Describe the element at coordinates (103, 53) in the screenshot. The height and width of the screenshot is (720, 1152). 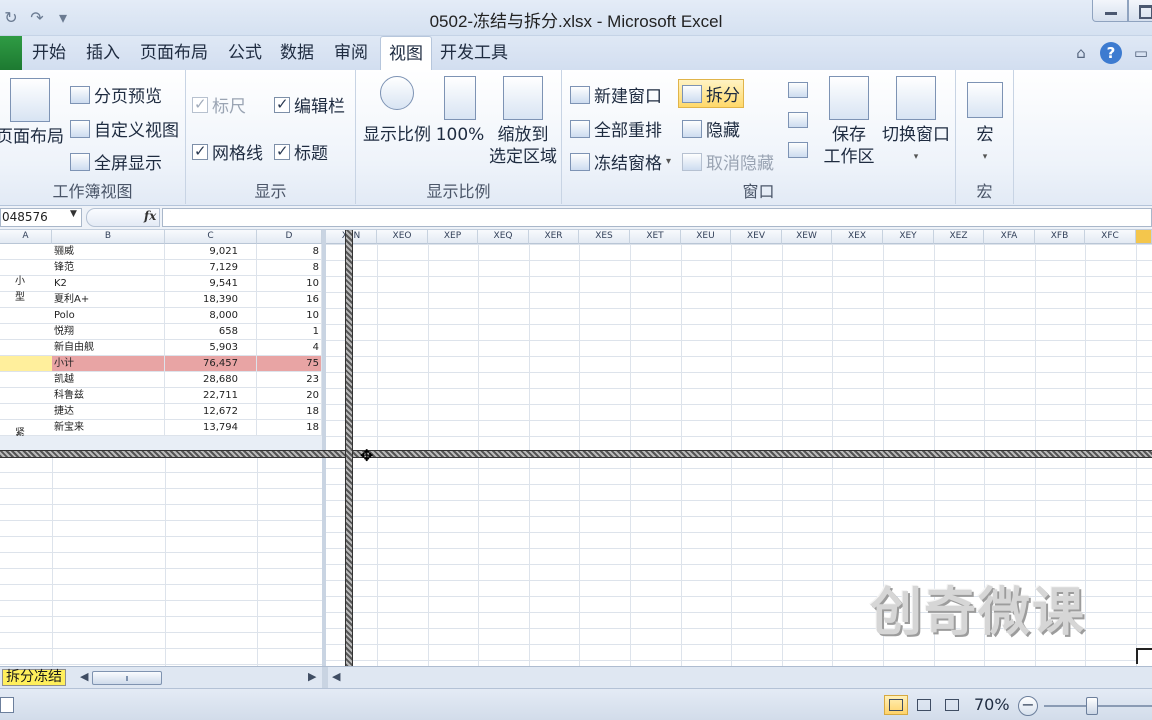
I see `tab-insert: 插入` at that location.